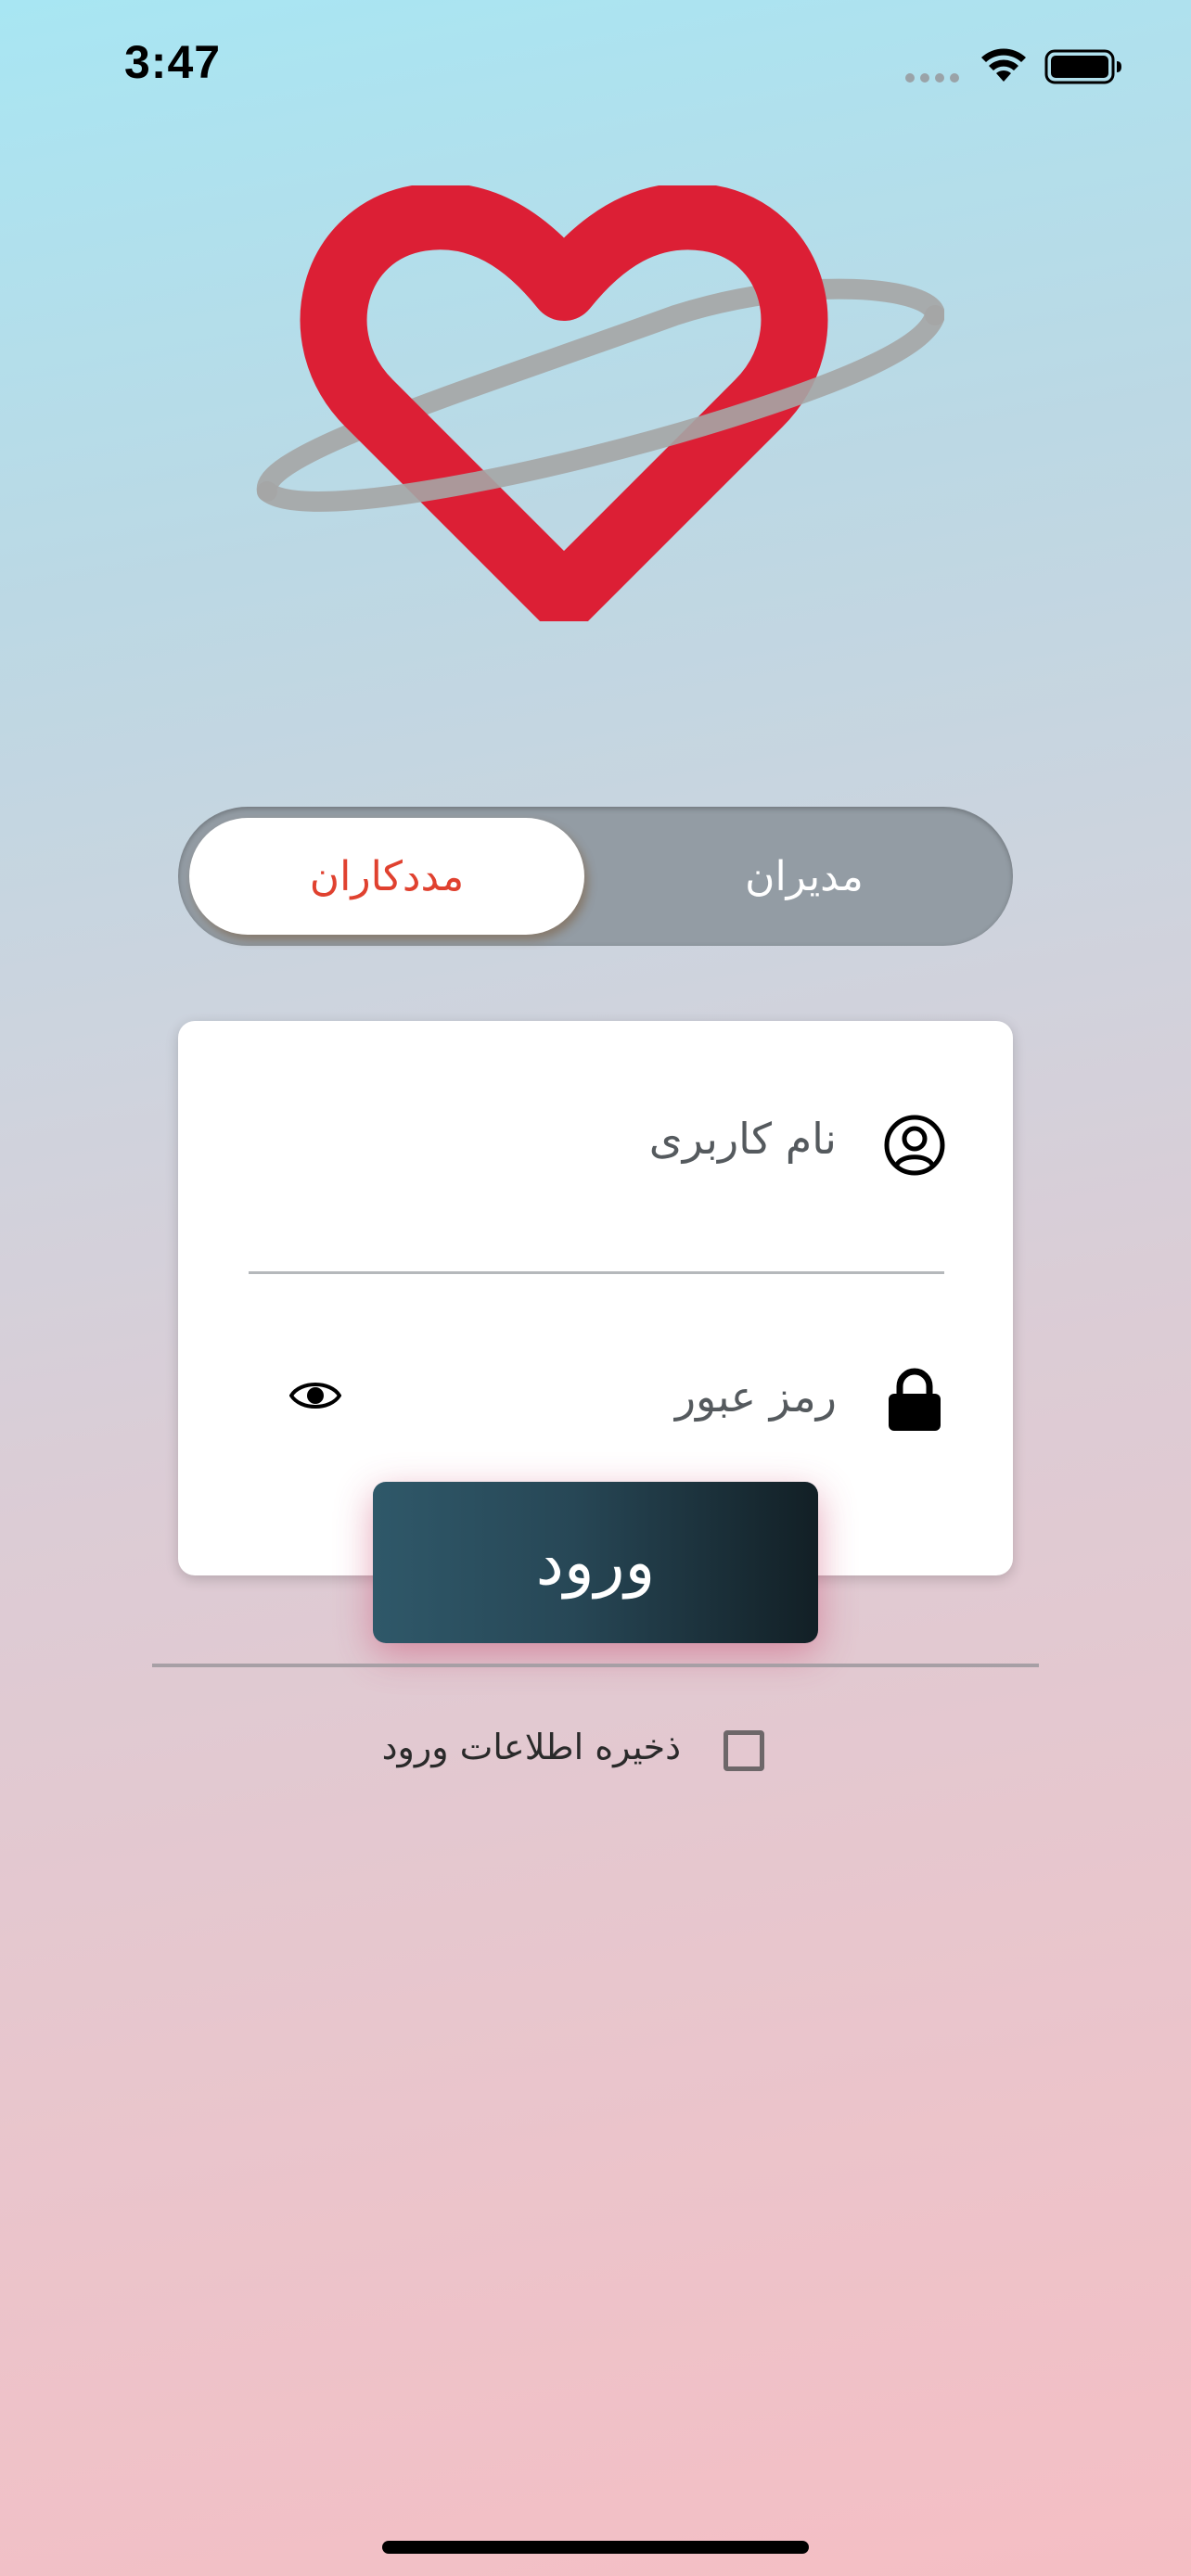 Image resolution: width=1191 pixels, height=2576 pixels. What do you see at coordinates (743, 1139) in the screenshot?
I see `username-input: نام کاربری` at bounding box center [743, 1139].